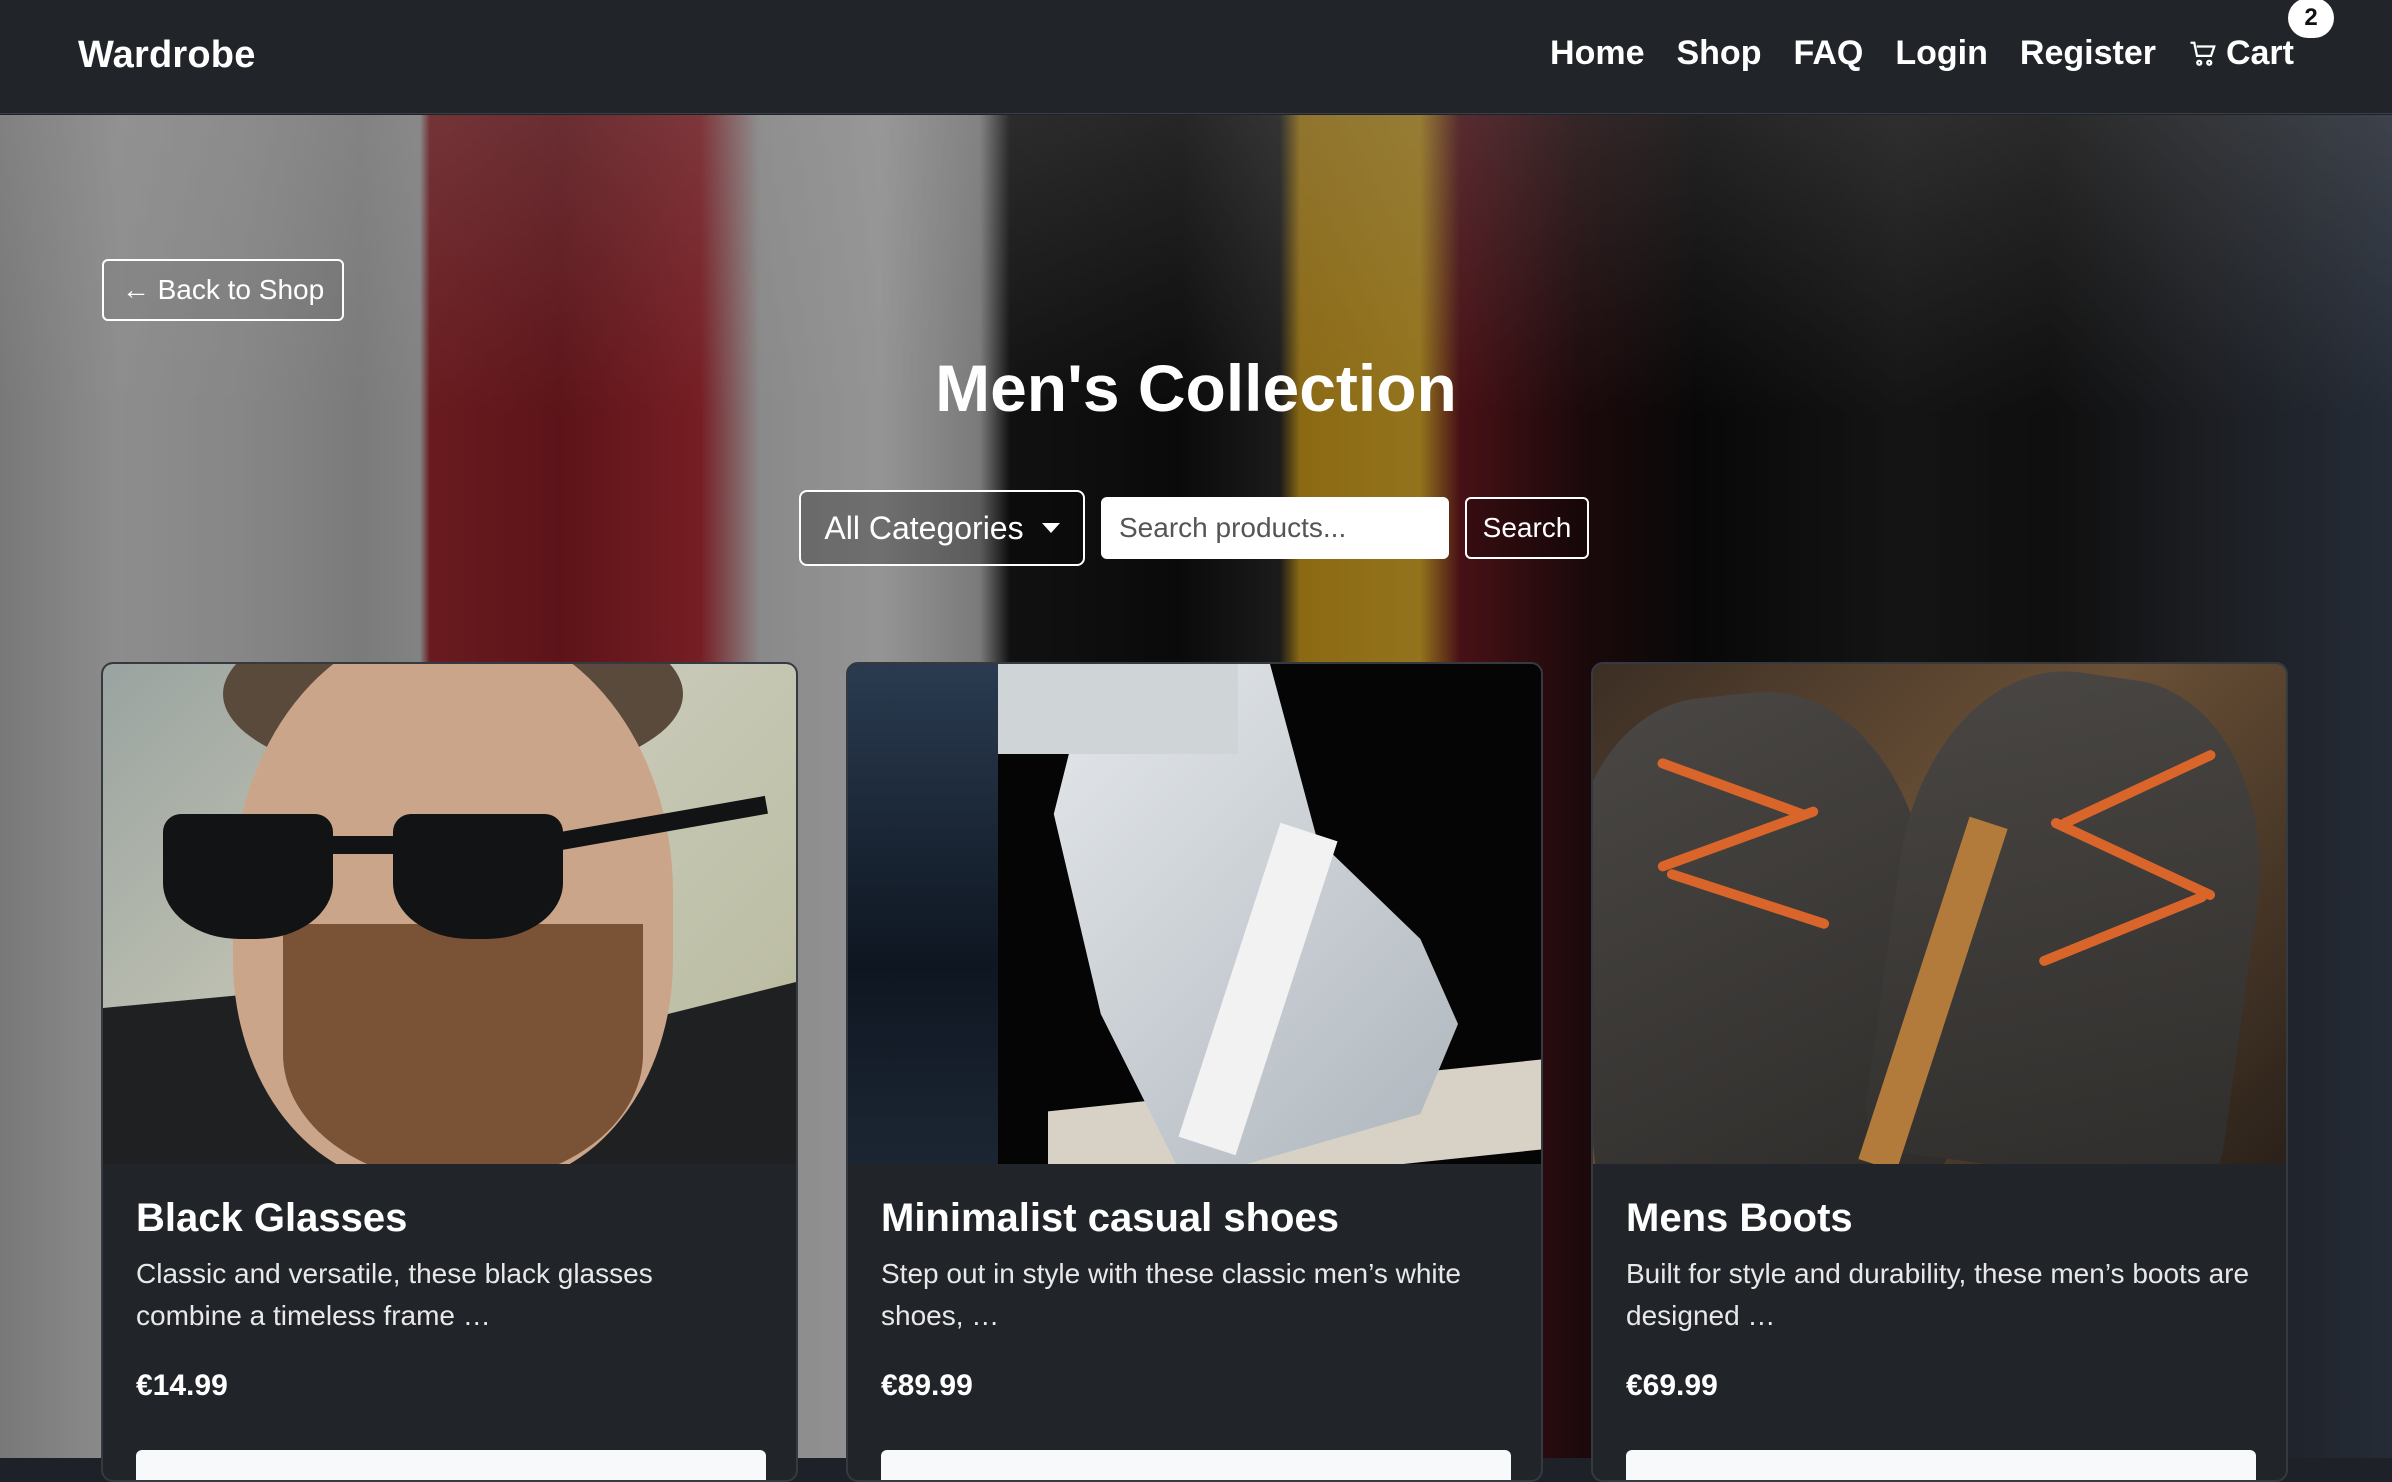 This screenshot has height=1482, width=2392. Describe the element at coordinates (1939, 1218) in the screenshot. I see `product-title: Mens Boots` at that location.